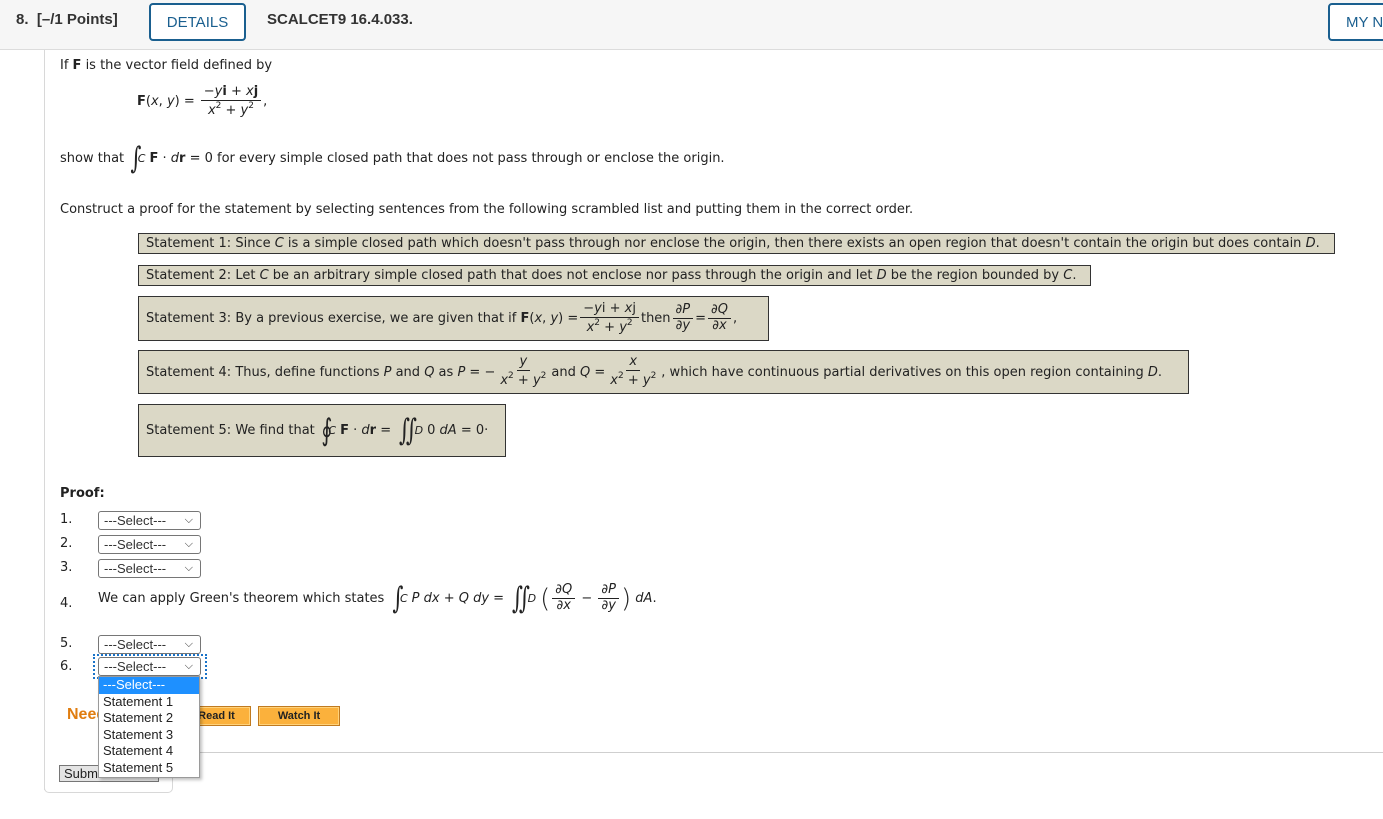 The height and width of the screenshot is (819, 1383). I want to click on proof-row-number: 4., so click(66, 603).